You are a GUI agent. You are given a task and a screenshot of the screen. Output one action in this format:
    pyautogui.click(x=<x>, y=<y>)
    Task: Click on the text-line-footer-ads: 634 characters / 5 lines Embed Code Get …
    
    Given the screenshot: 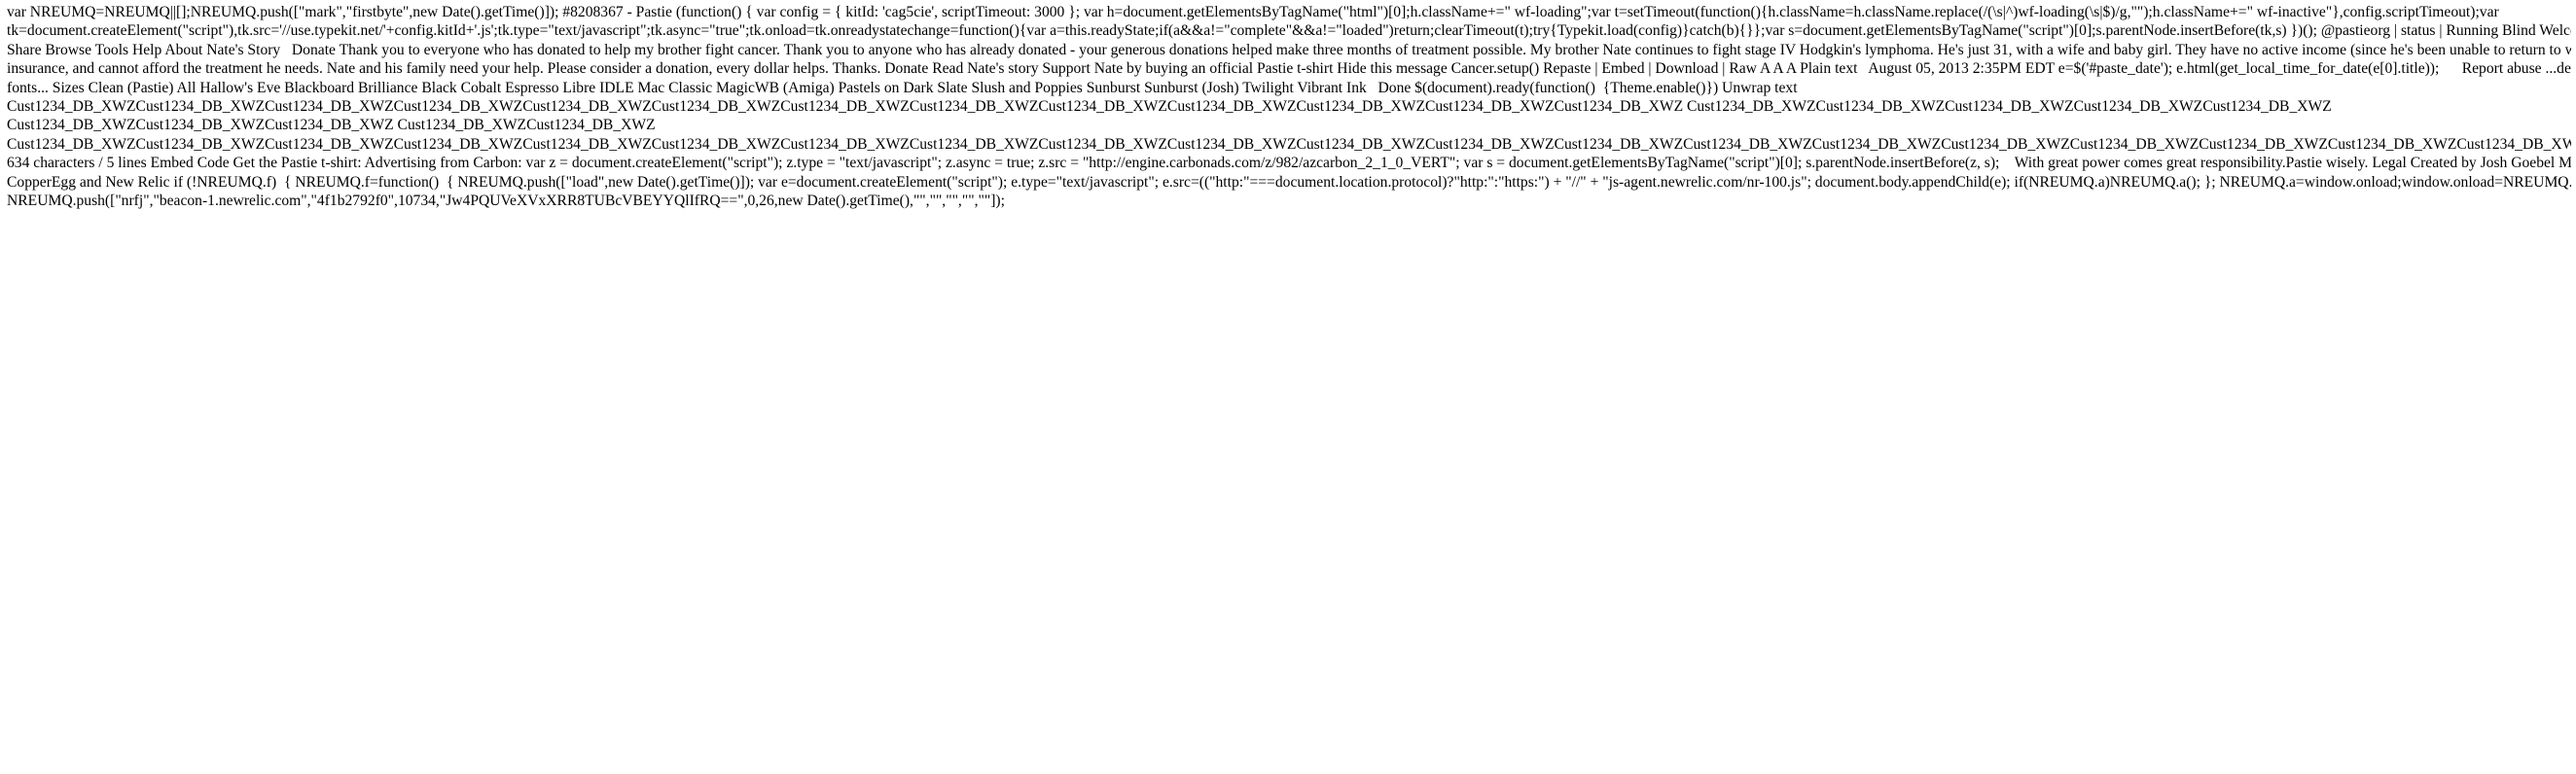 What is the action you would take?
    pyautogui.click(x=1289, y=163)
    